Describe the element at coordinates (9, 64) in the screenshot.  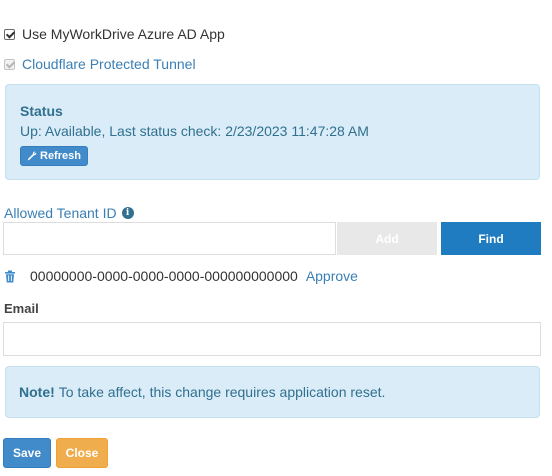
I see `cloudflare-tunnel-checkbox` at that location.